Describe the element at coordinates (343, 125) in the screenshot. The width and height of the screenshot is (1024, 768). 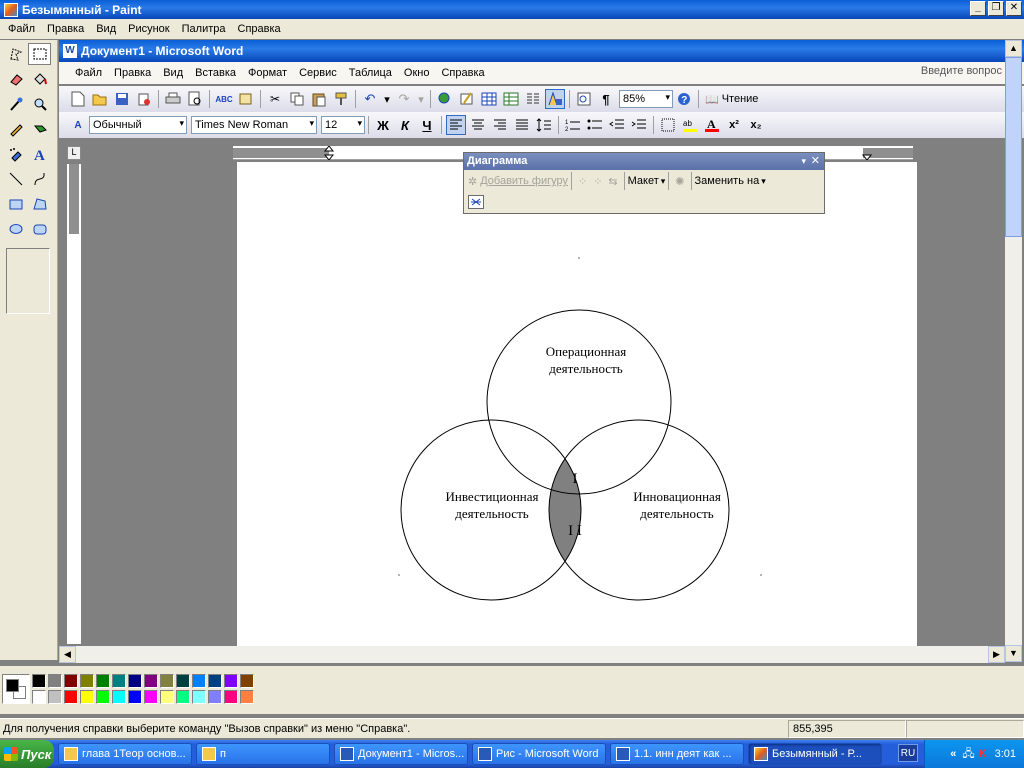
I see `font-size-select: 12` at that location.